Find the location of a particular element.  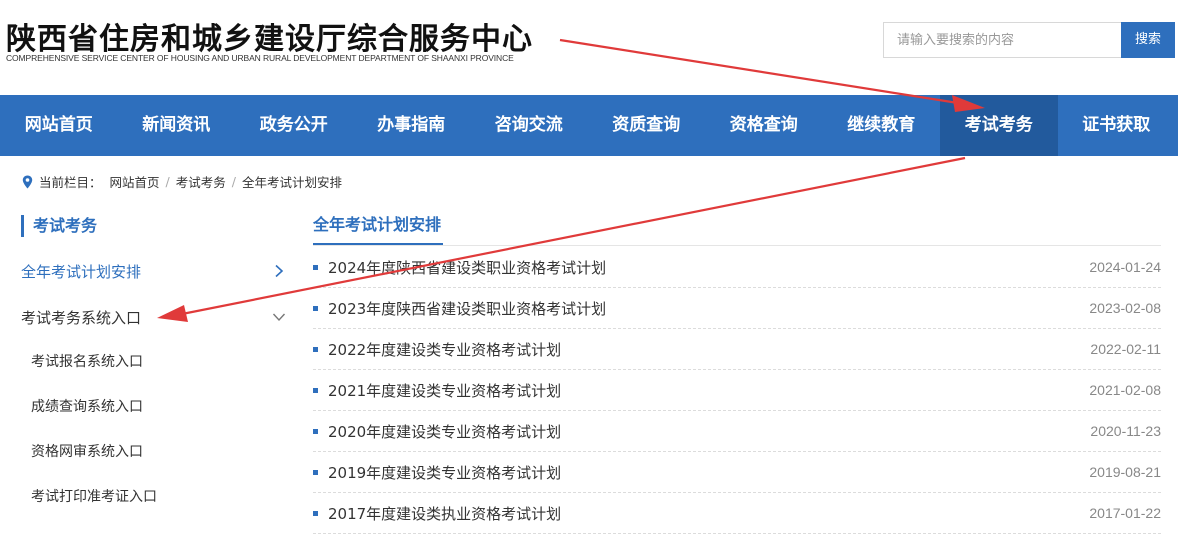

breadcrumb-item-home: 网站首页 is located at coordinates (135, 181).